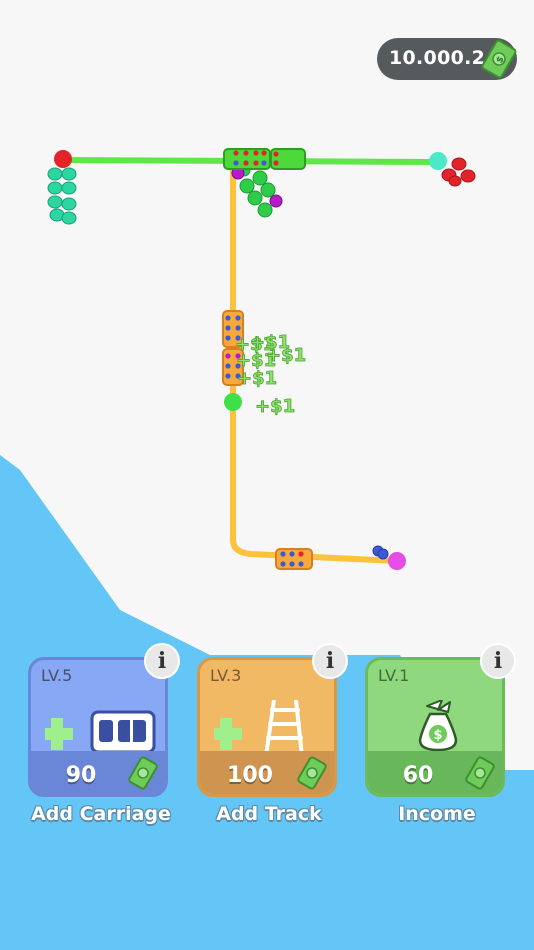 This screenshot has height=950, width=534. I want to click on card-cost: 60, so click(418, 775).